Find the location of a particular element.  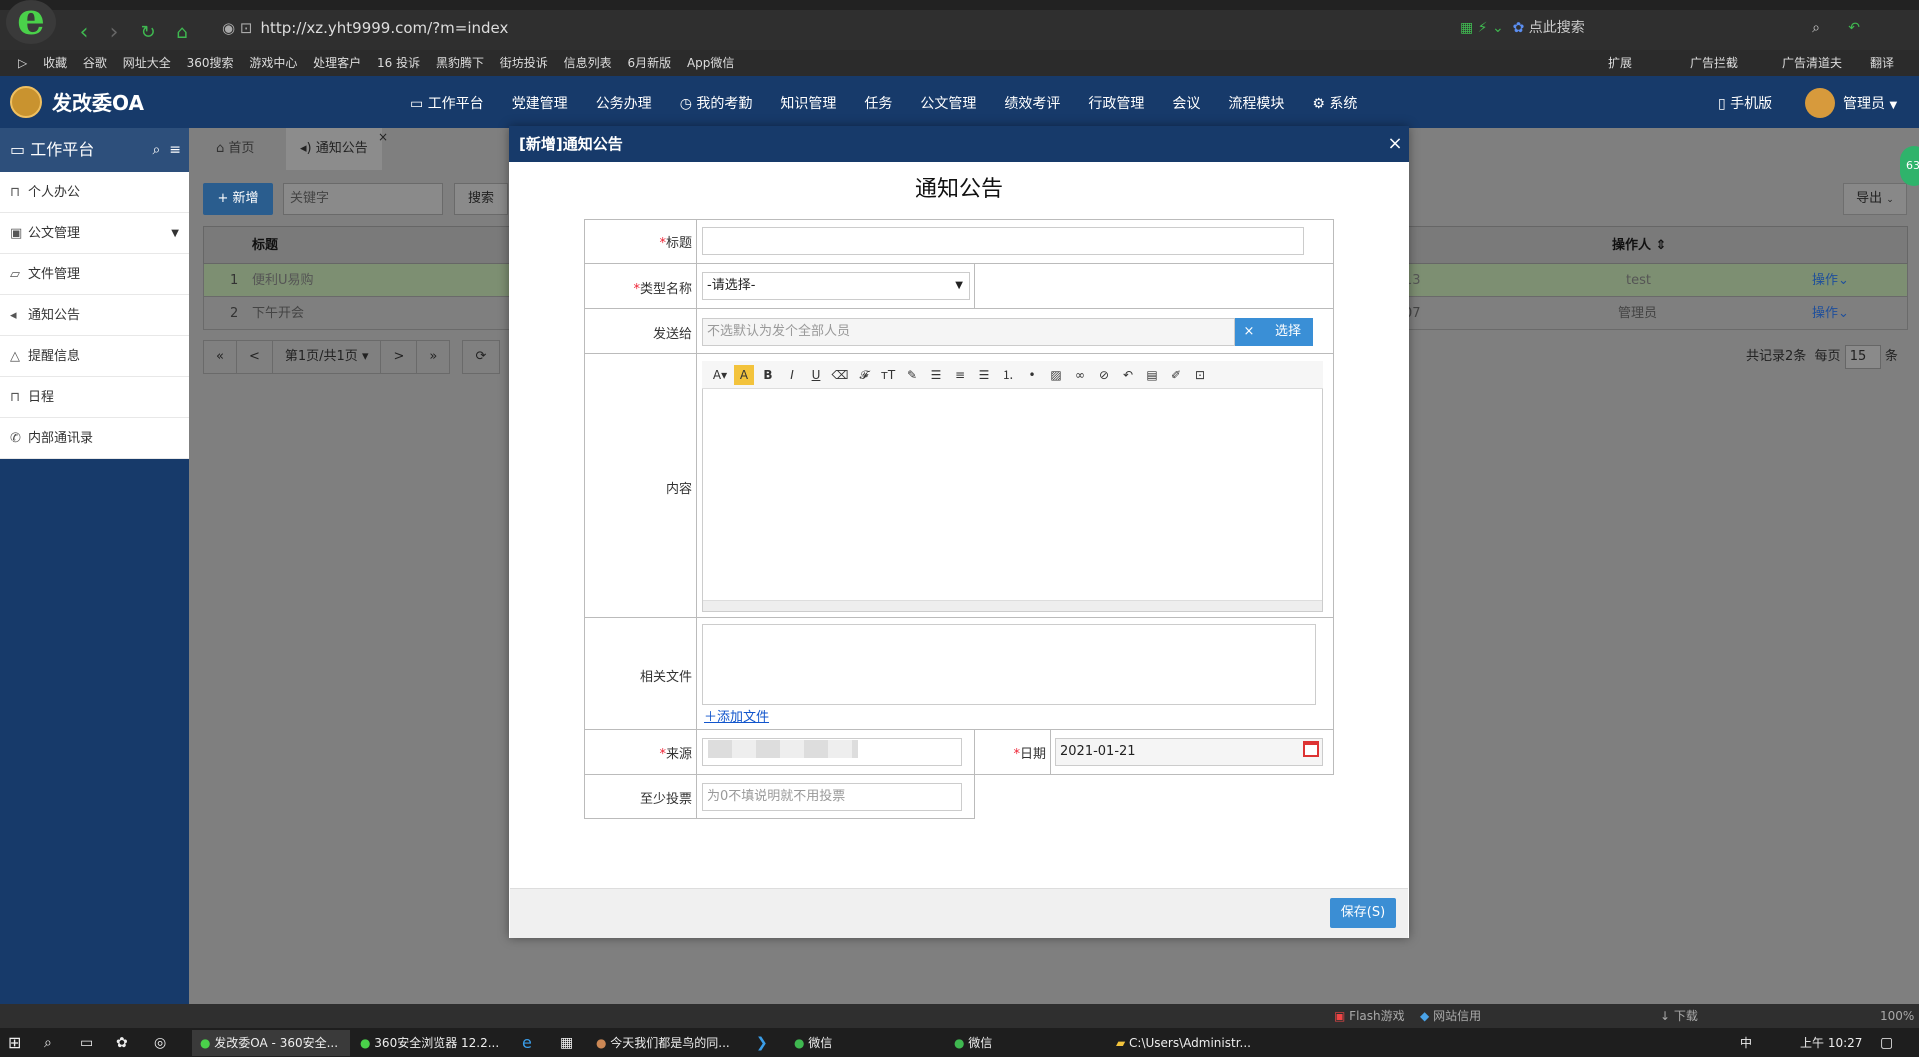

menu-item: ▭ 工作平台 is located at coordinates (447, 104).